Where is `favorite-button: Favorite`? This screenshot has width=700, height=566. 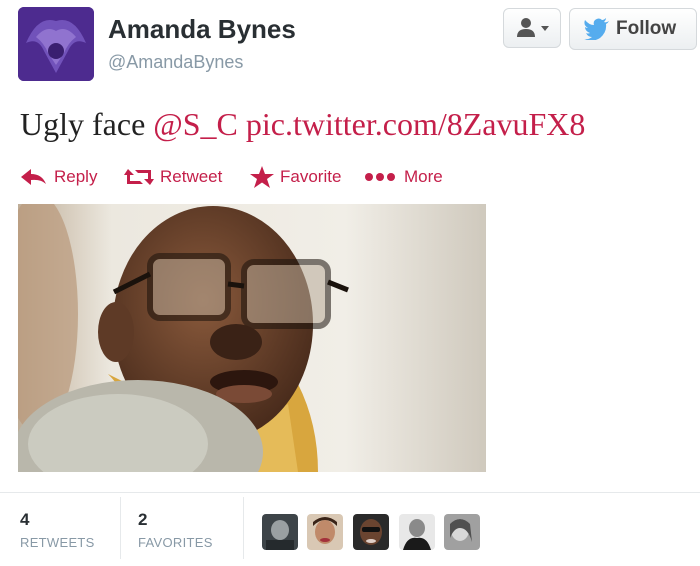
favorite-button: Favorite is located at coordinates (295, 177).